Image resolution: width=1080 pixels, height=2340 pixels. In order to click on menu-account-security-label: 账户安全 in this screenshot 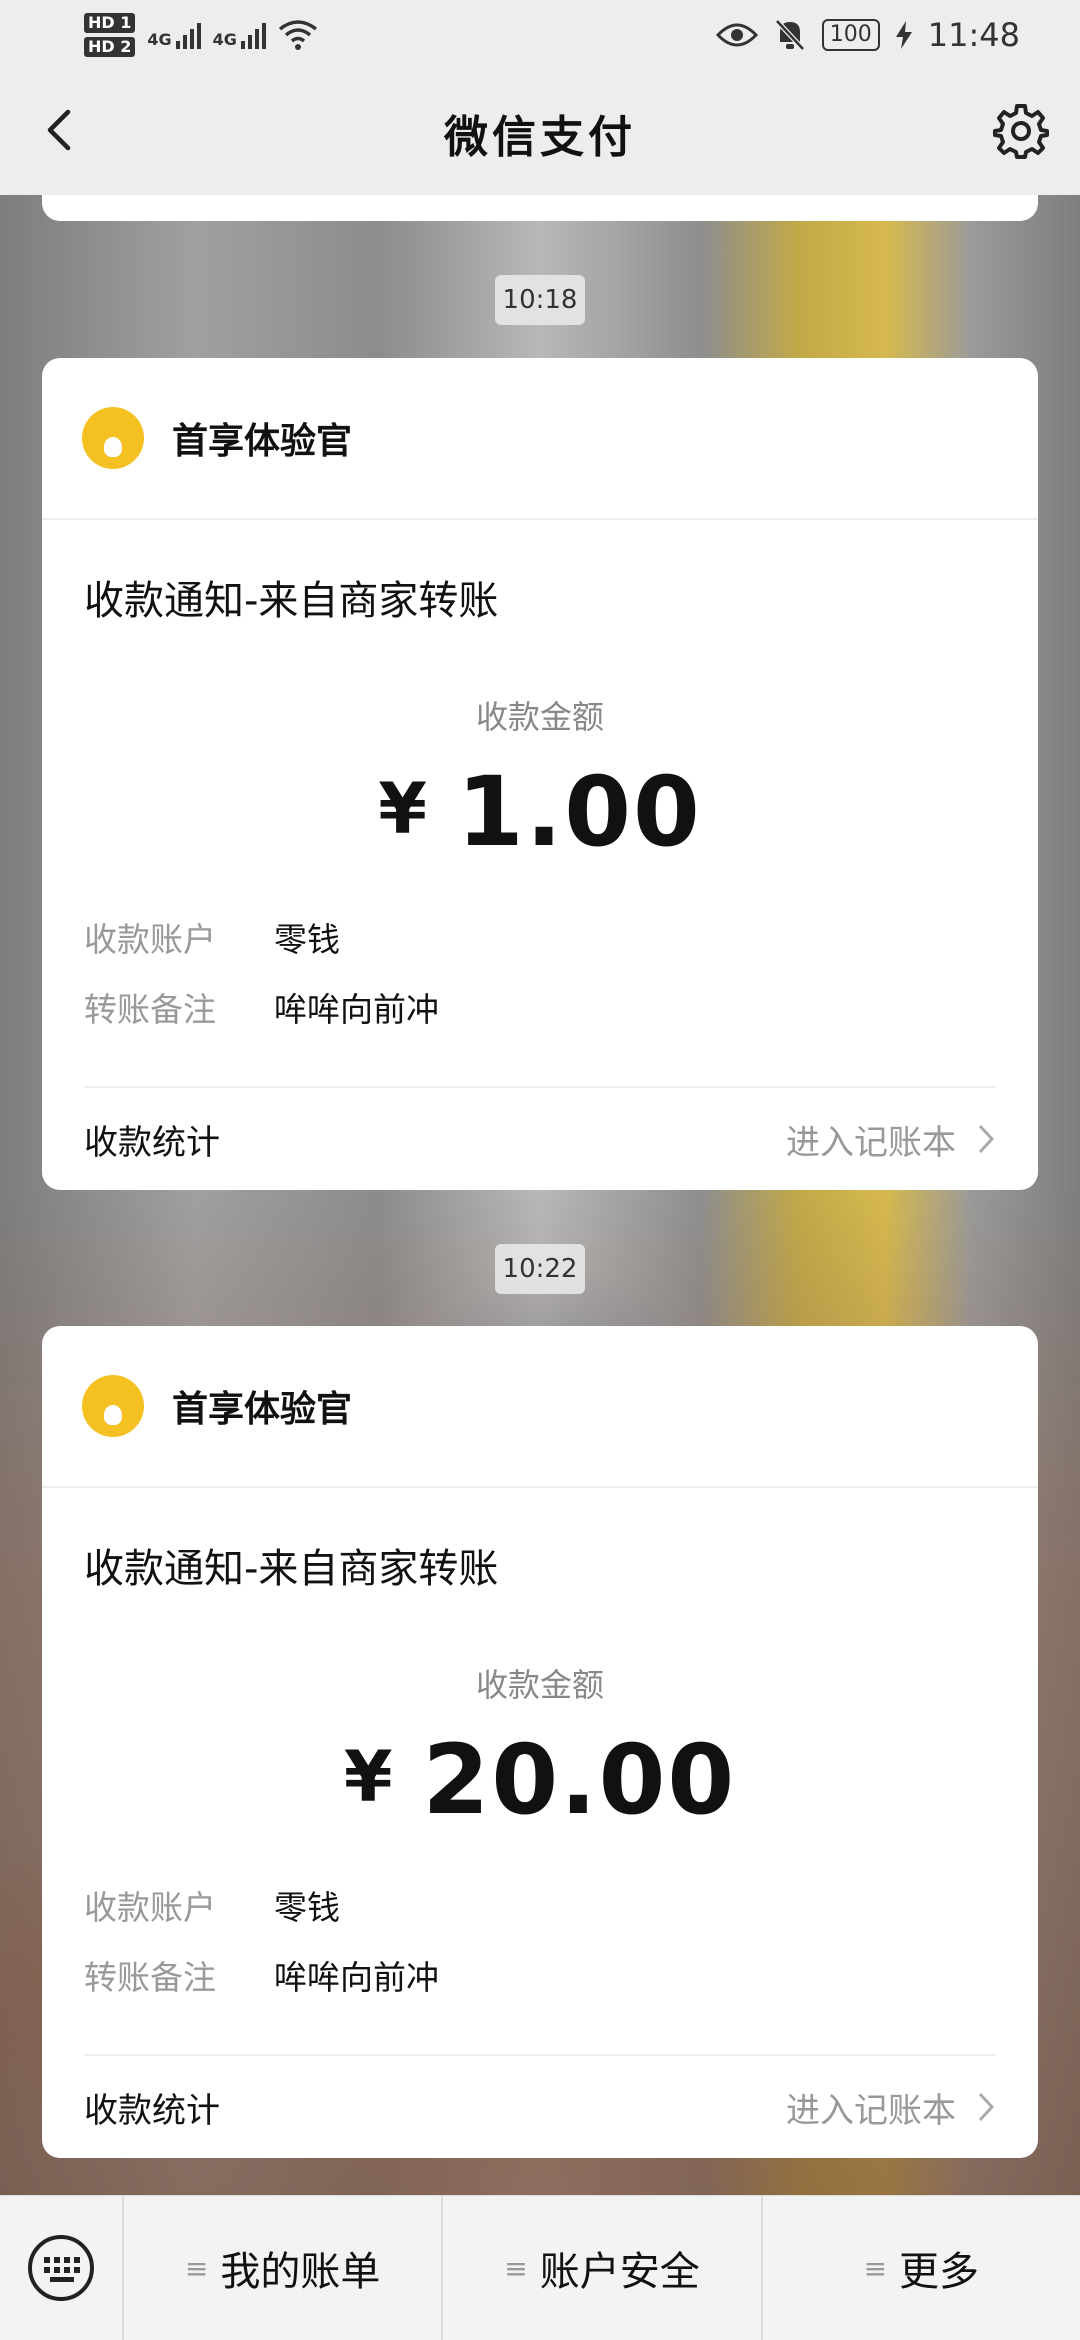, I will do `click(619, 2272)`.